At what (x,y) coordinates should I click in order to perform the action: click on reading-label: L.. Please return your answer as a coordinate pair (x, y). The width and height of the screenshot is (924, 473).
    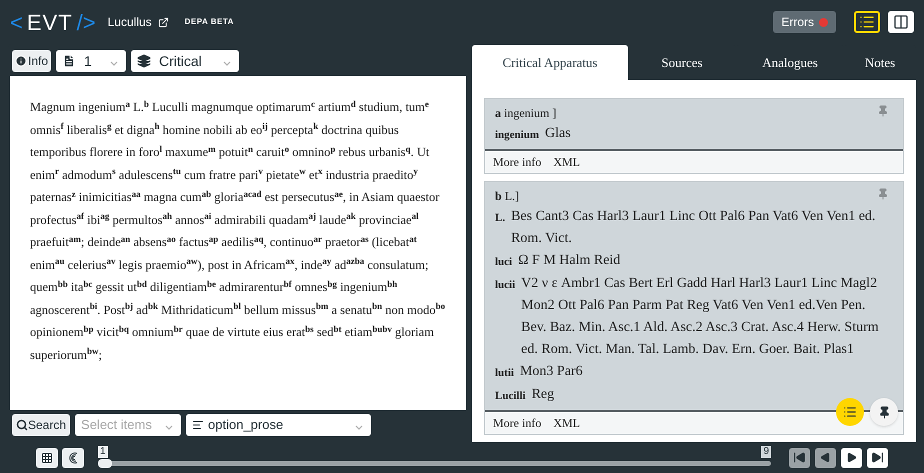
    Looking at the image, I should click on (500, 218).